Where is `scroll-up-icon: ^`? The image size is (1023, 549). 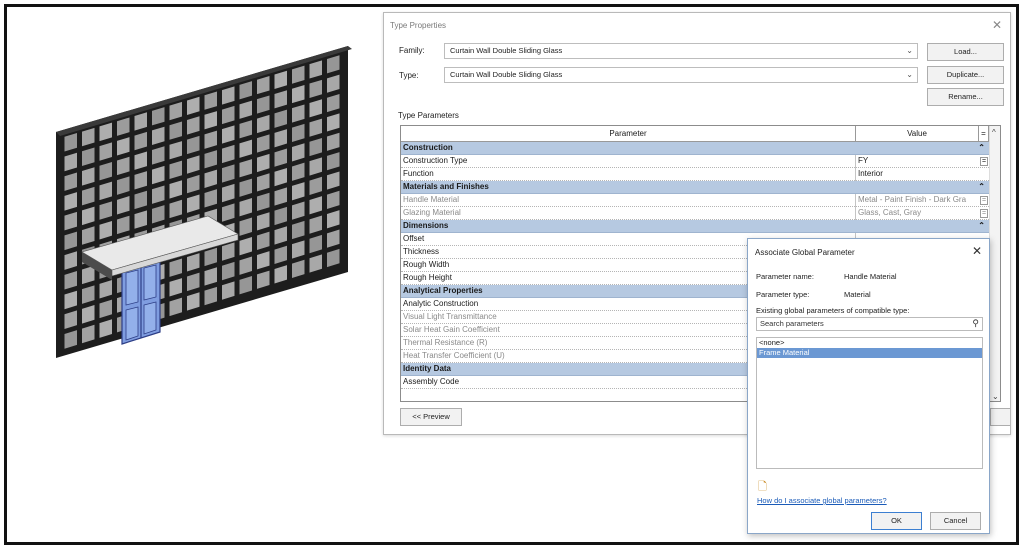 scroll-up-icon: ^ is located at coordinates (994, 132).